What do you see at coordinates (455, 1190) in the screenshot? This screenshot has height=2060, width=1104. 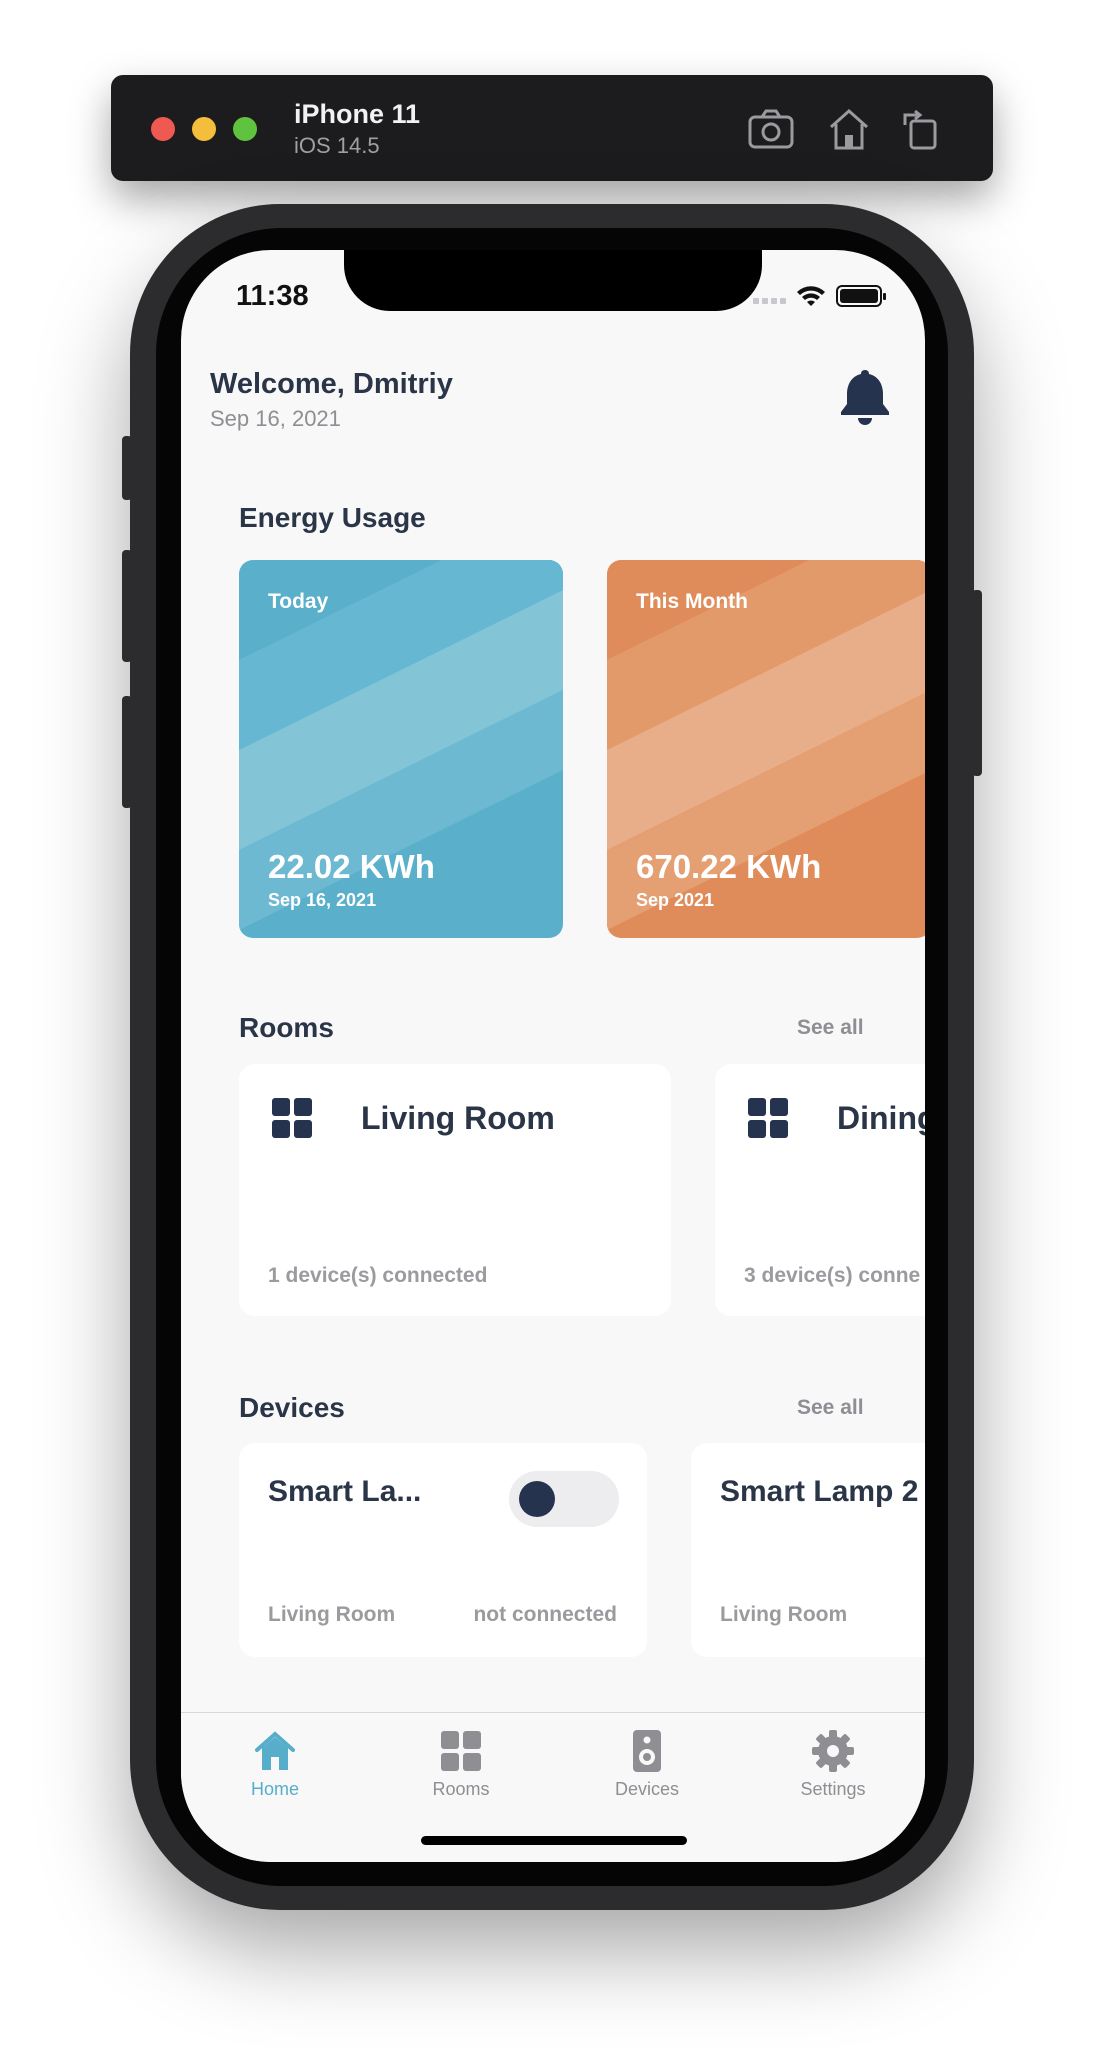 I see `room-card-living-room: Living Room 1 device(s) connected` at bounding box center [455, 1190].